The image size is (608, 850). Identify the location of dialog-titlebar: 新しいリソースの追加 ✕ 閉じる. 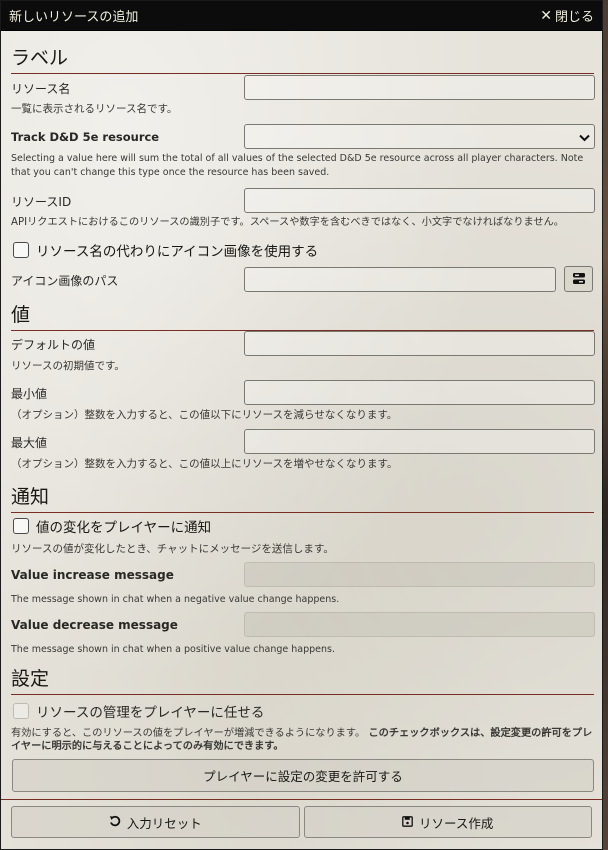
(301, 16).